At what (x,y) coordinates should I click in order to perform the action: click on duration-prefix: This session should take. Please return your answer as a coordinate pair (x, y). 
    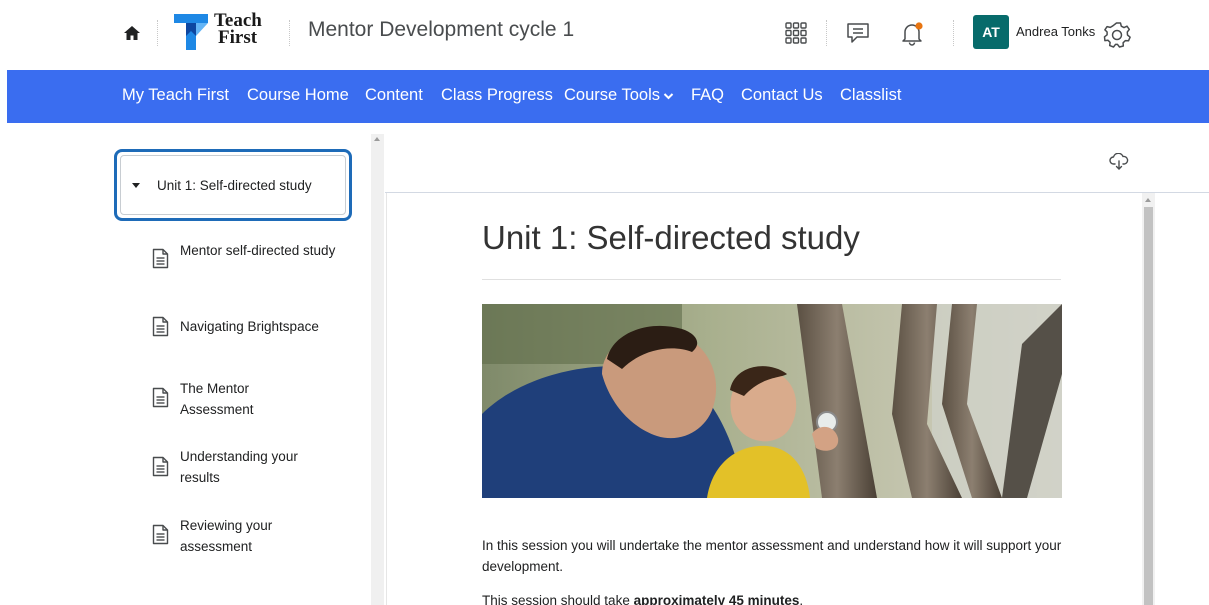
    Looking at the image, I should click on (558, 599).